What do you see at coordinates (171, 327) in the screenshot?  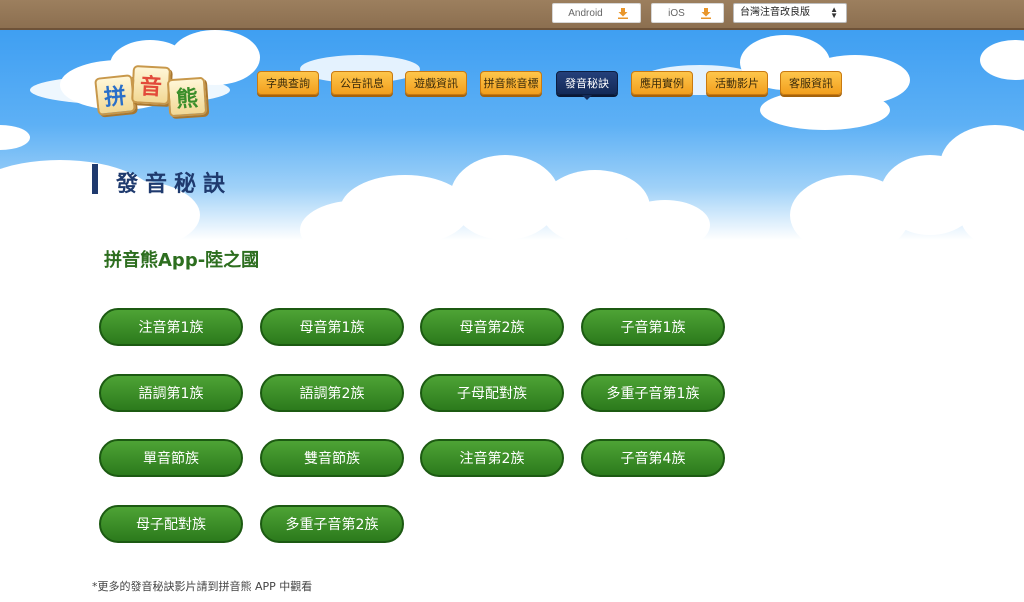 I see `group-button: 注音第1族` at bounding box center [171, 327].